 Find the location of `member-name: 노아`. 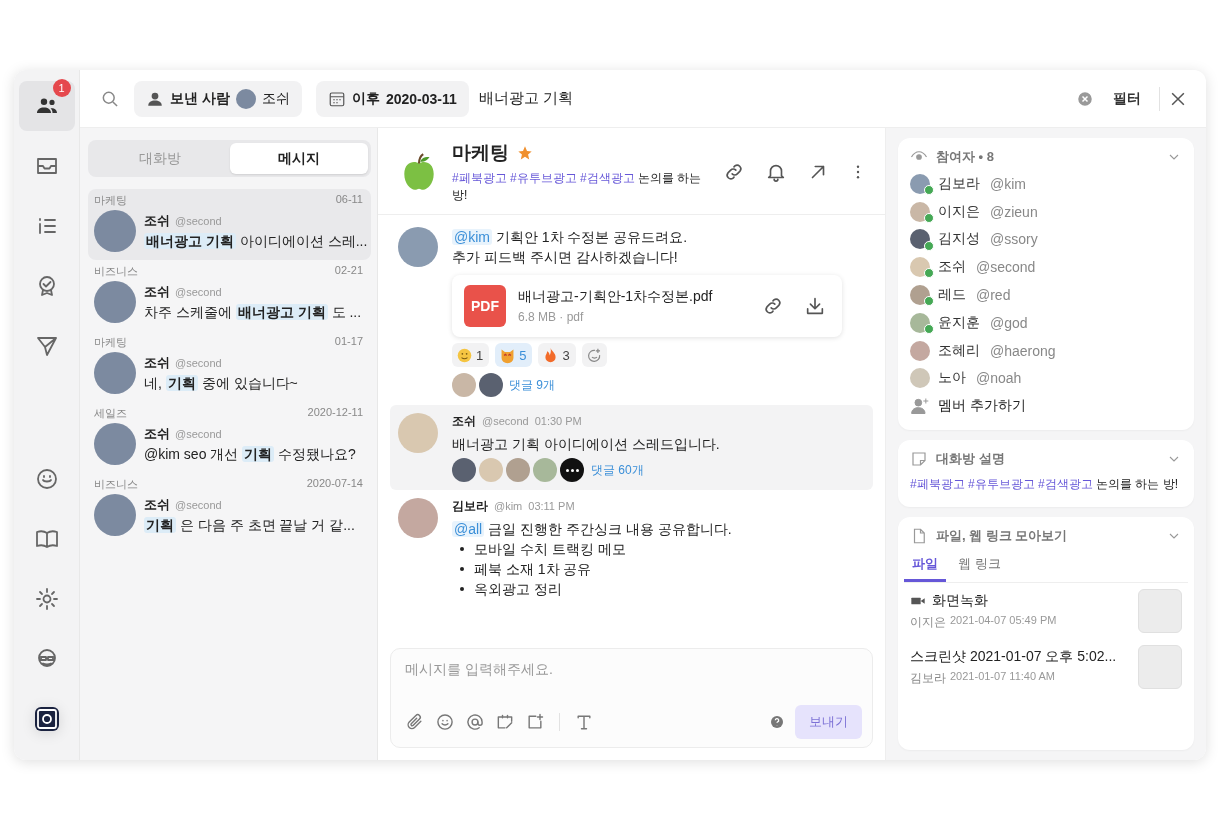

member-name: 노아 is located at coordinates (952, 378).